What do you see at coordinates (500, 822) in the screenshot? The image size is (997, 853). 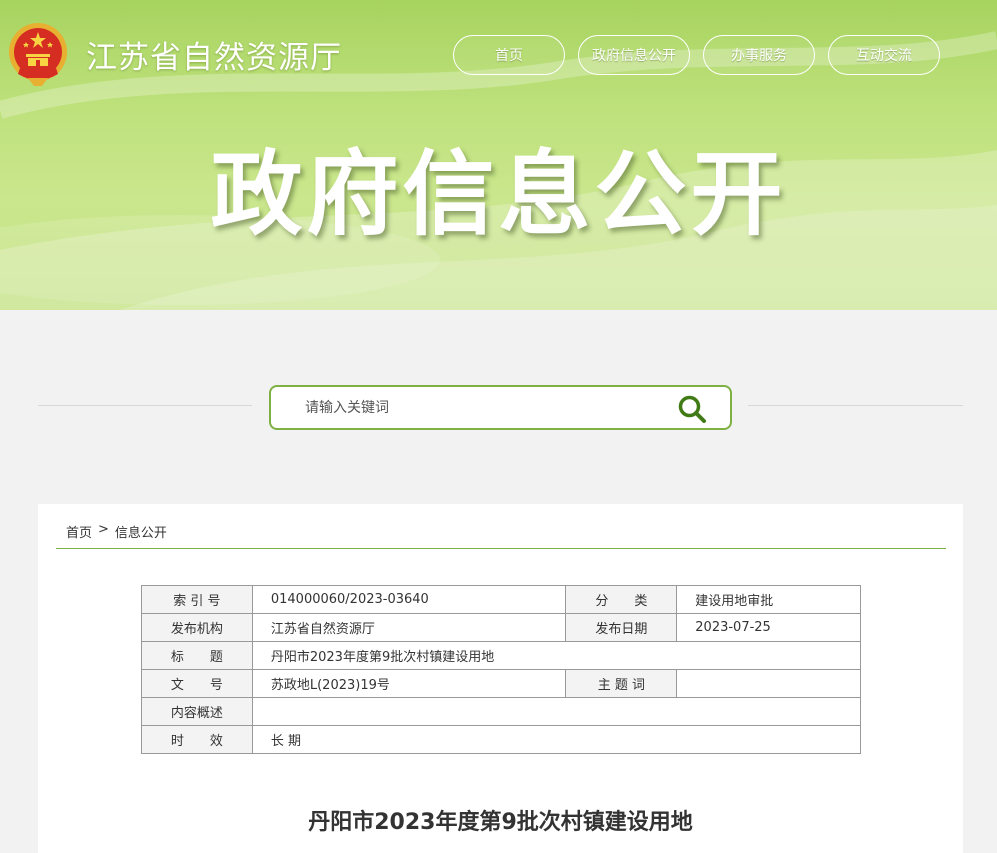 I see `document-title: 丹阳市2023年度第9批次村镇建设用地` at bounding box center [500, 822].